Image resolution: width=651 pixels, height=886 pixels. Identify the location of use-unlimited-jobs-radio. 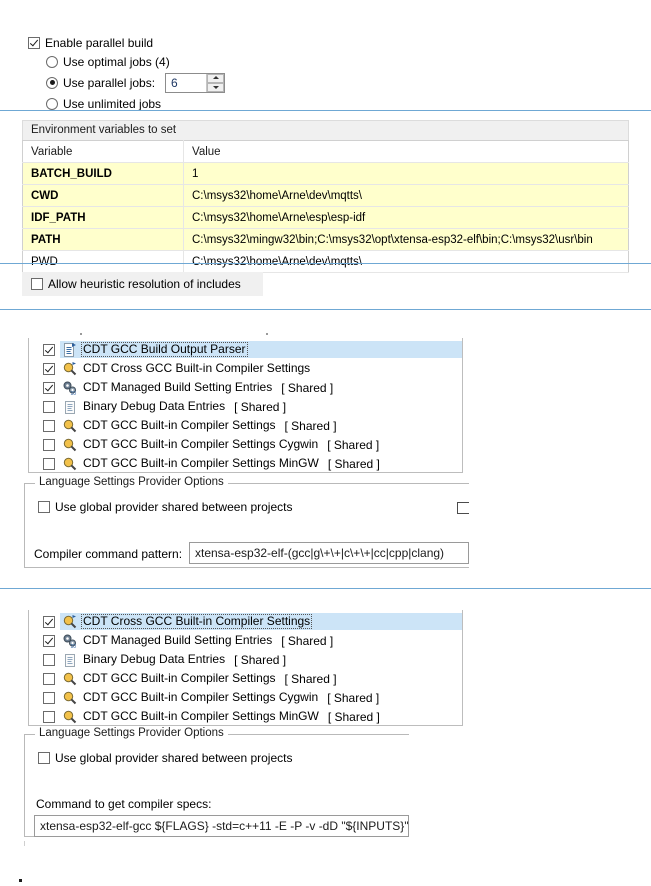
(52, 103).